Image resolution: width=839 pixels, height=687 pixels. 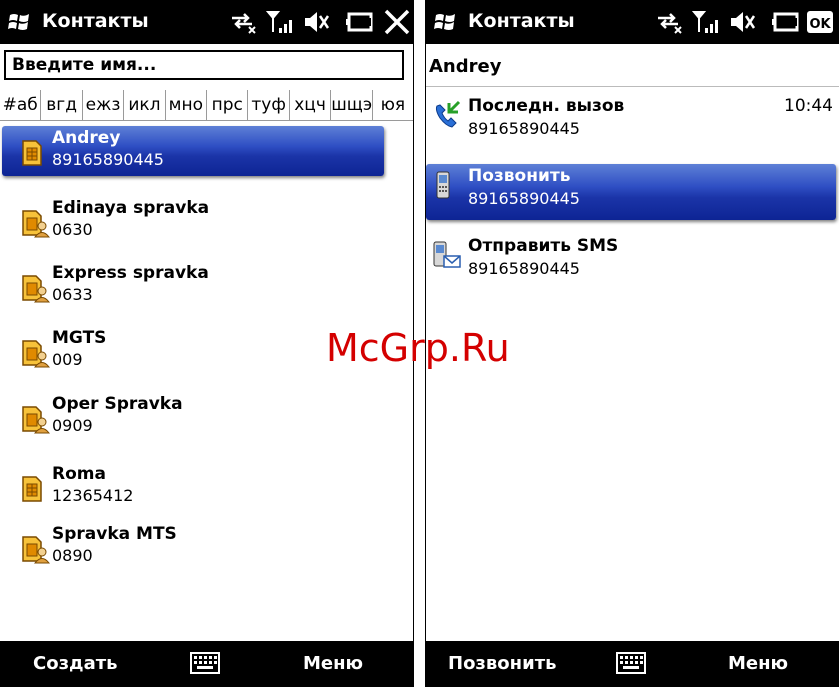 I want to click on create-softkey: Создать, so click(x=75, y=663).